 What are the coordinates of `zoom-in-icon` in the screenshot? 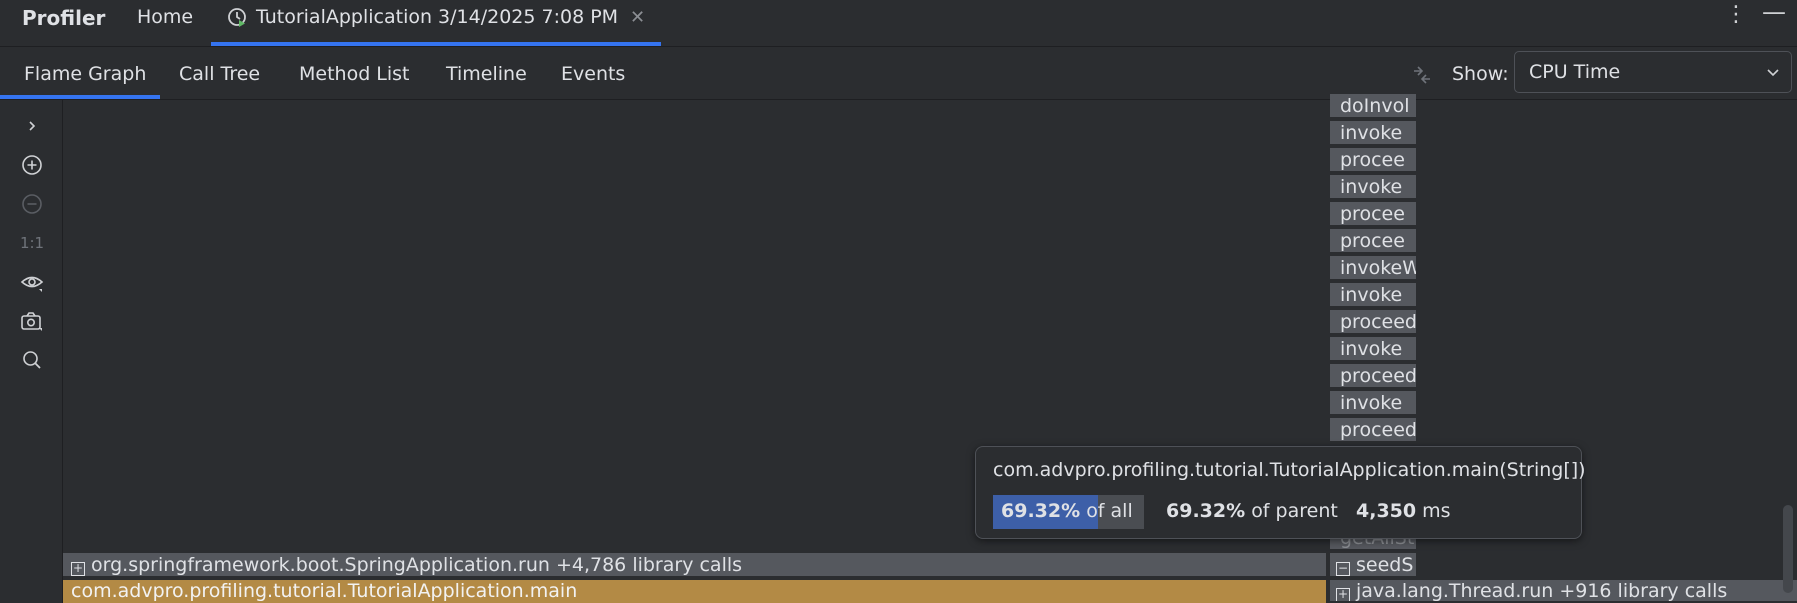 It's located at (32, 165).